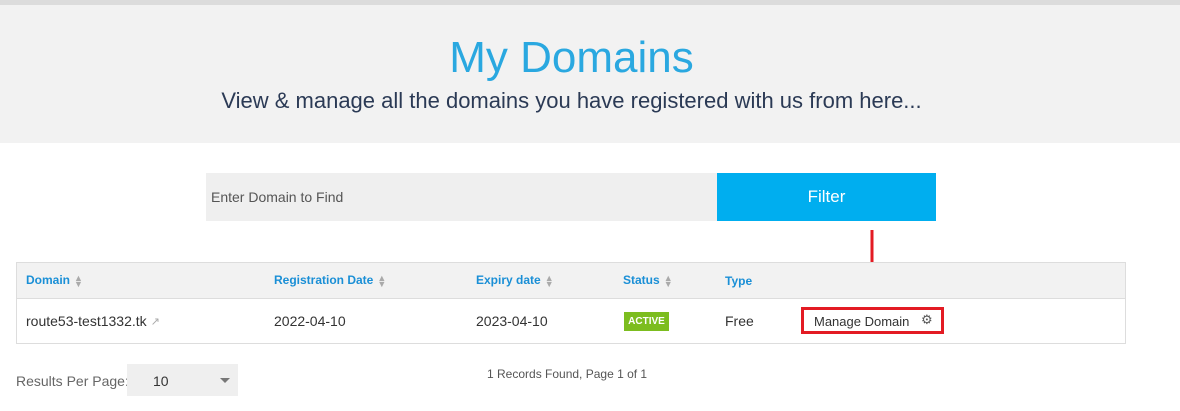 The height and width of the screenshot is (411, 1180). What do you see at coordinates (826, 197) in the screenshot?
I see `filter-button: Filter` at bounding box center [826, 197].